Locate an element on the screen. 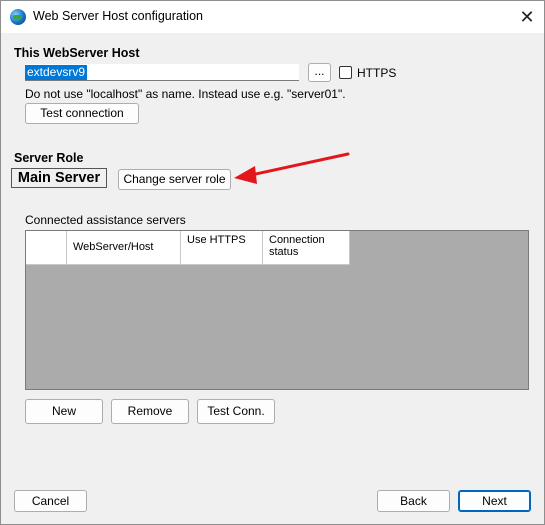  back-button: Back is located at coordinates (413, 501).